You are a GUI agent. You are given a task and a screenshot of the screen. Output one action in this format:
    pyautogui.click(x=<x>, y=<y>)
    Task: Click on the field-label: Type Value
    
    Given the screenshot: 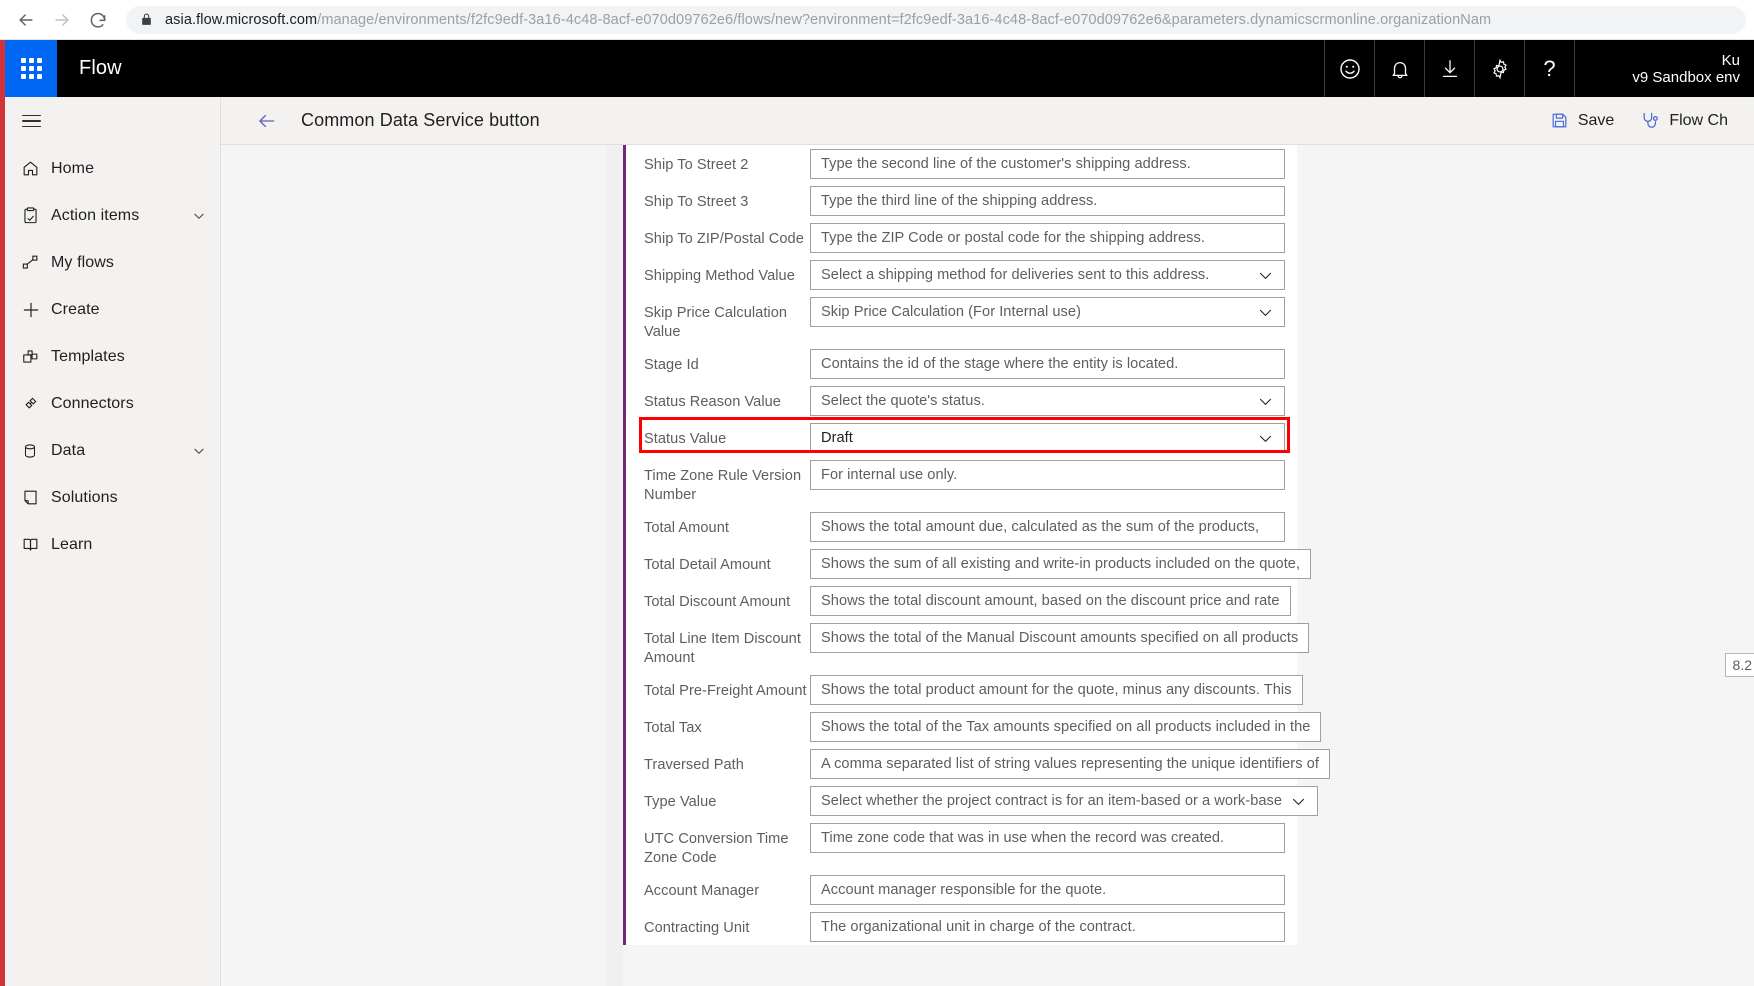 What is the action you would take?
    pyautogui.click(x=680, y=802)
    